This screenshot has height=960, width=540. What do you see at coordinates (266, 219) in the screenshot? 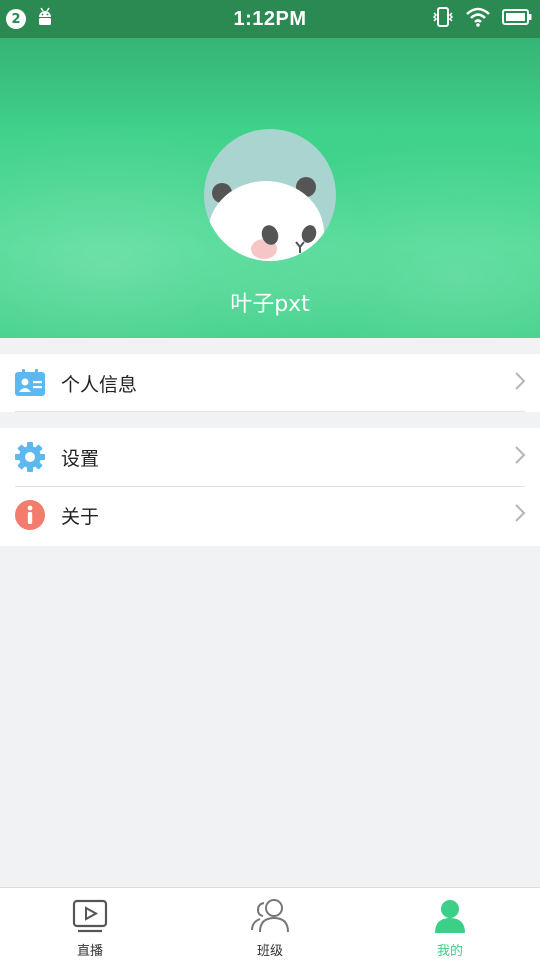
I see `panda-avatar-icon` at bounding box center [266, 219].